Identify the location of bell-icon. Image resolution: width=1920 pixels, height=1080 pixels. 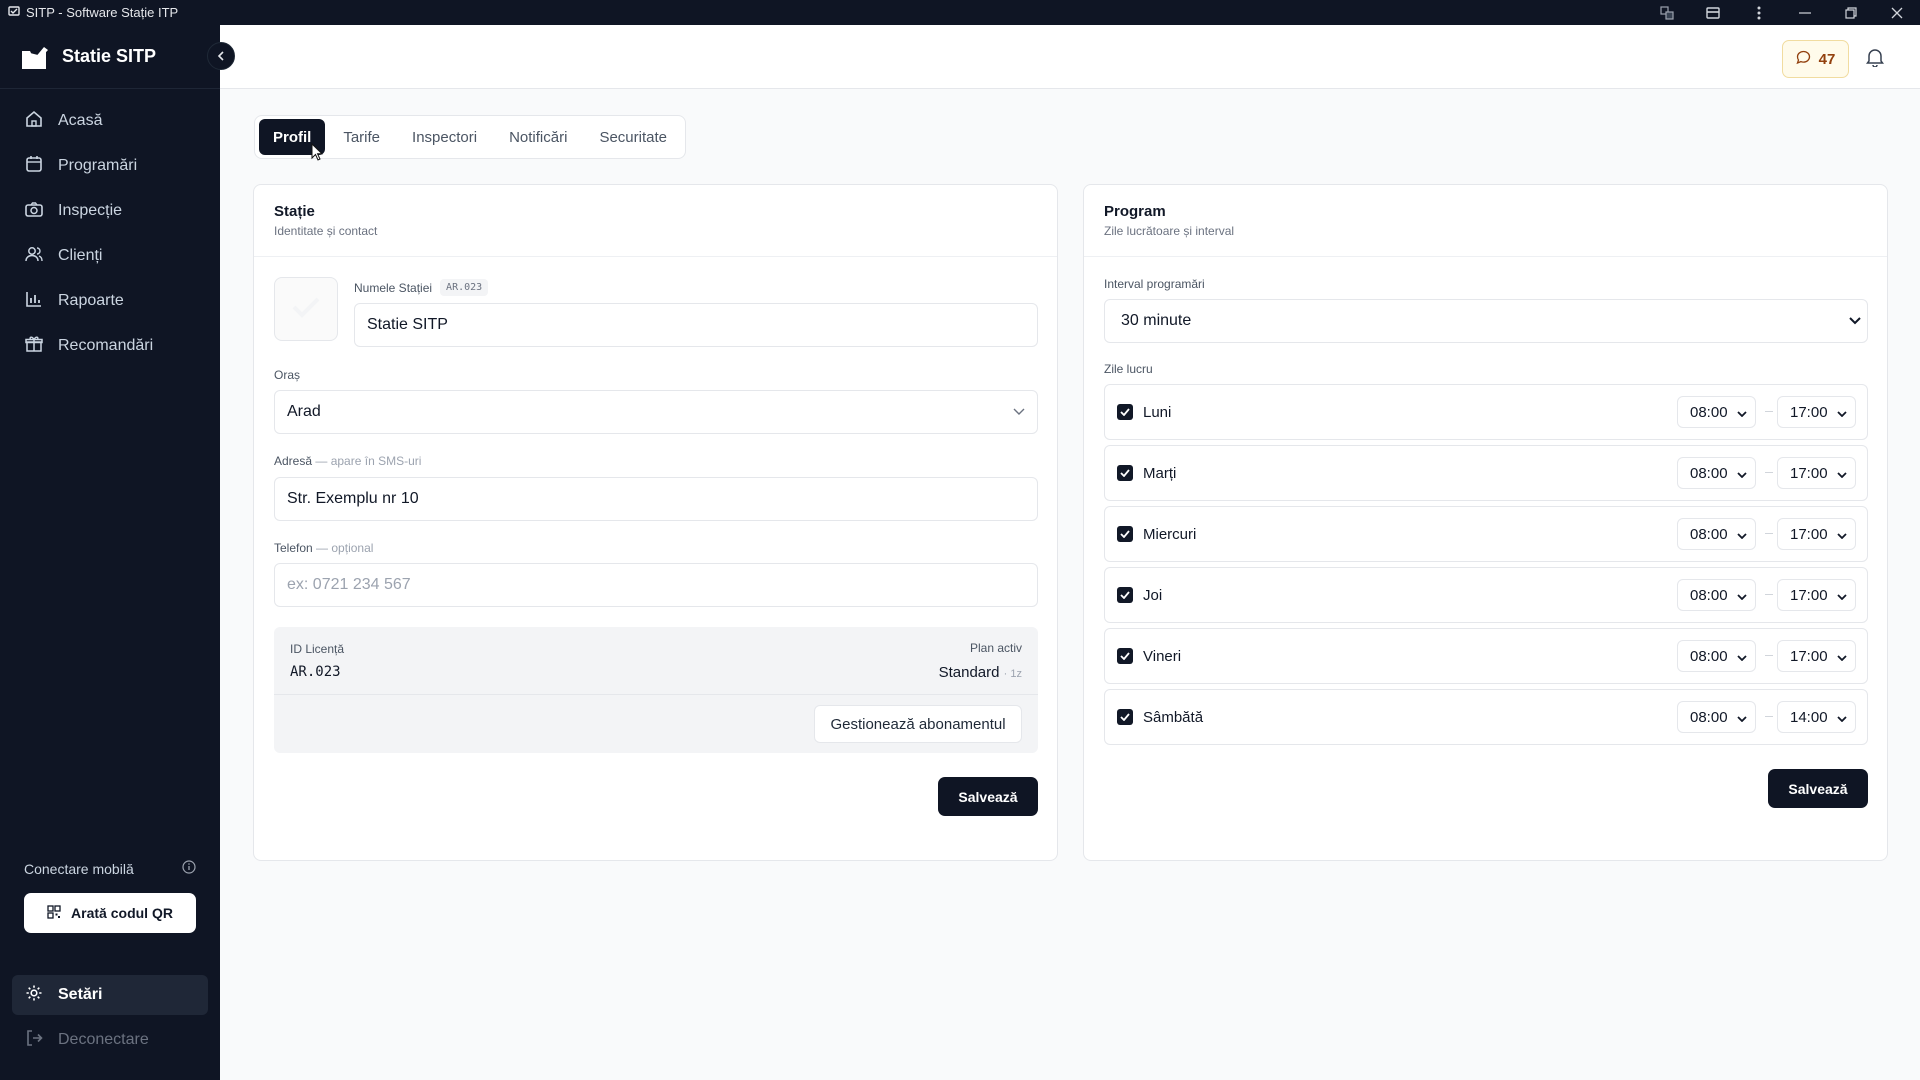
(1875, 59).